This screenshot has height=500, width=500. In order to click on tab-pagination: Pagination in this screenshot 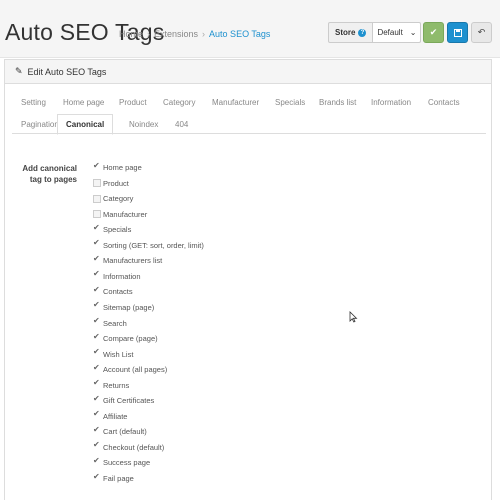, I will do `click(40, 124)`.